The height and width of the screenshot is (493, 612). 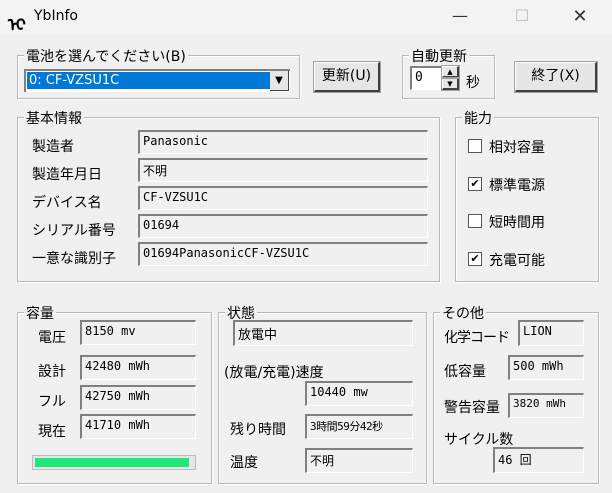 I want to click on low-capacity-label: 低容量, so click(x=465, y=372).